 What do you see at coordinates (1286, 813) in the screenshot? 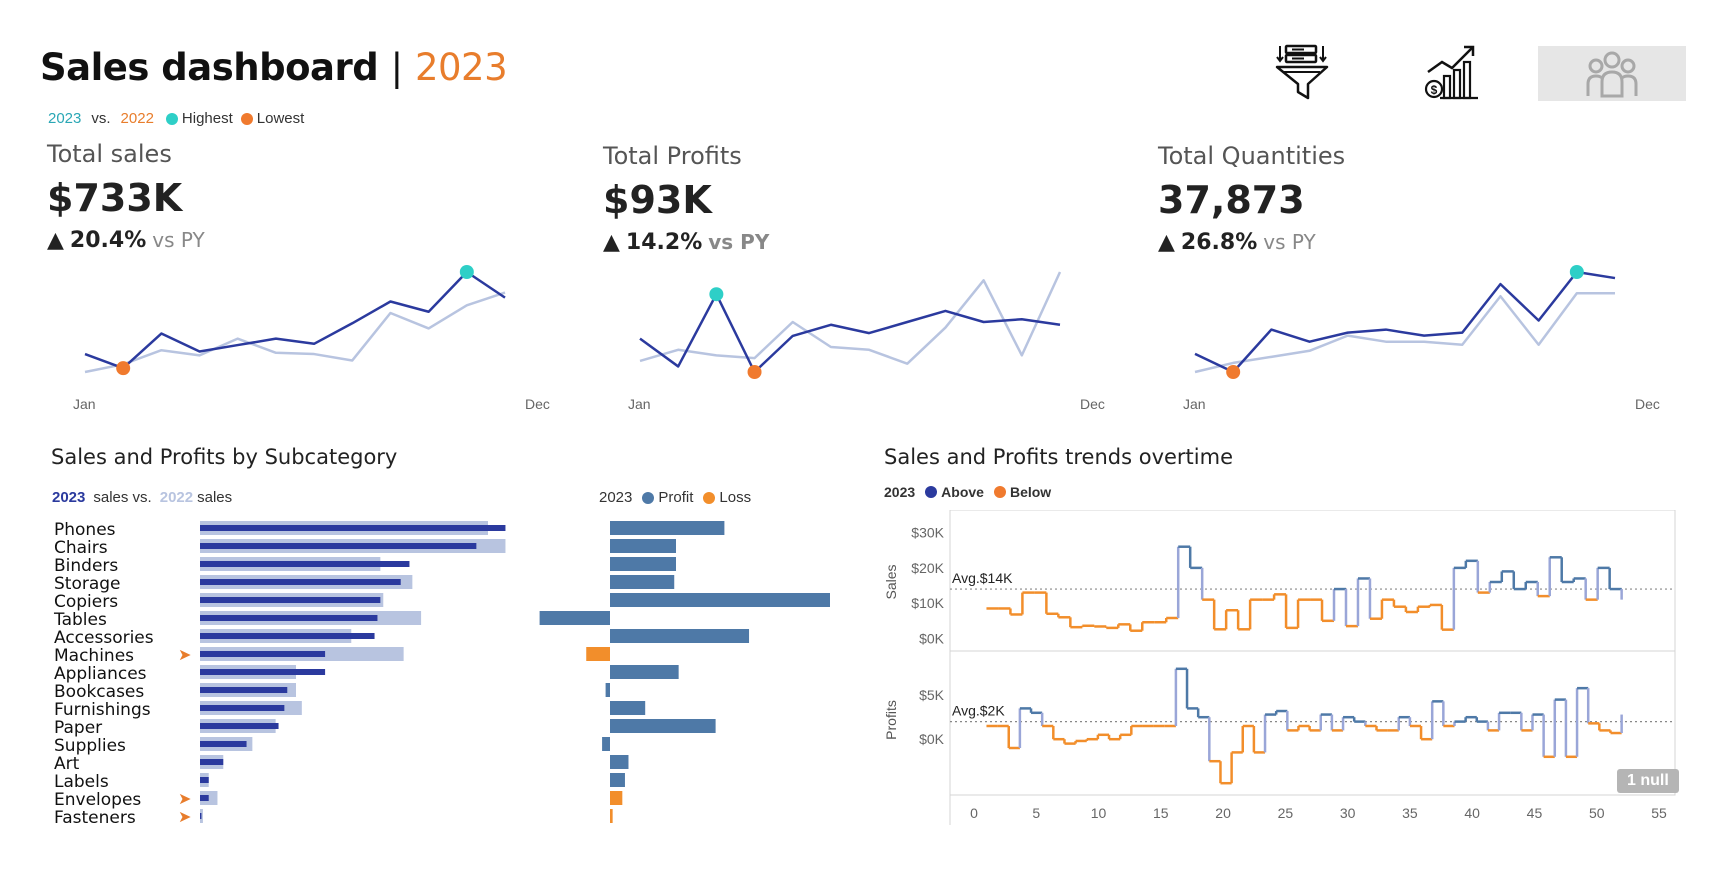
I see `x-tick-label: 25` at bounding box center [1286, 813].